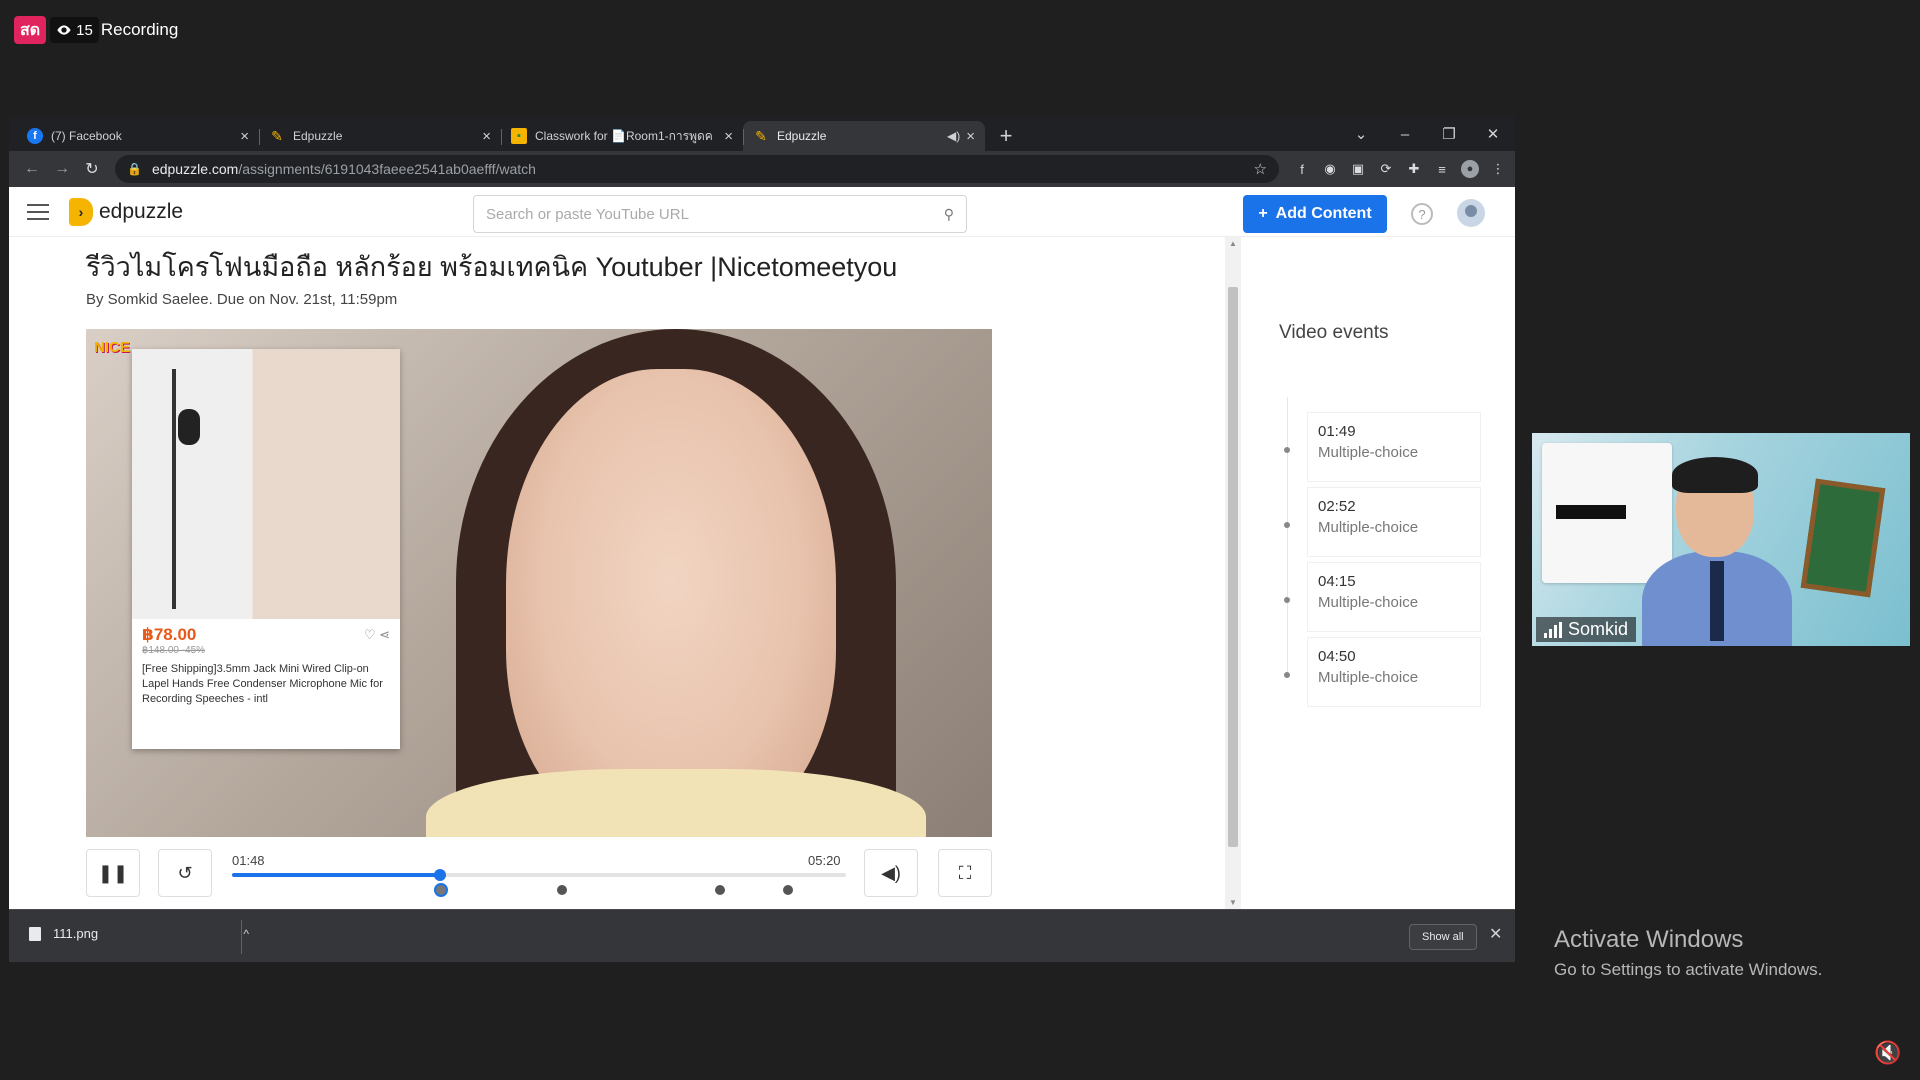  What do you see at coordinates (1361, 134) in the screenshot?
I see `tab-search-icon: ⌄` at bounding box center [1361, 134].